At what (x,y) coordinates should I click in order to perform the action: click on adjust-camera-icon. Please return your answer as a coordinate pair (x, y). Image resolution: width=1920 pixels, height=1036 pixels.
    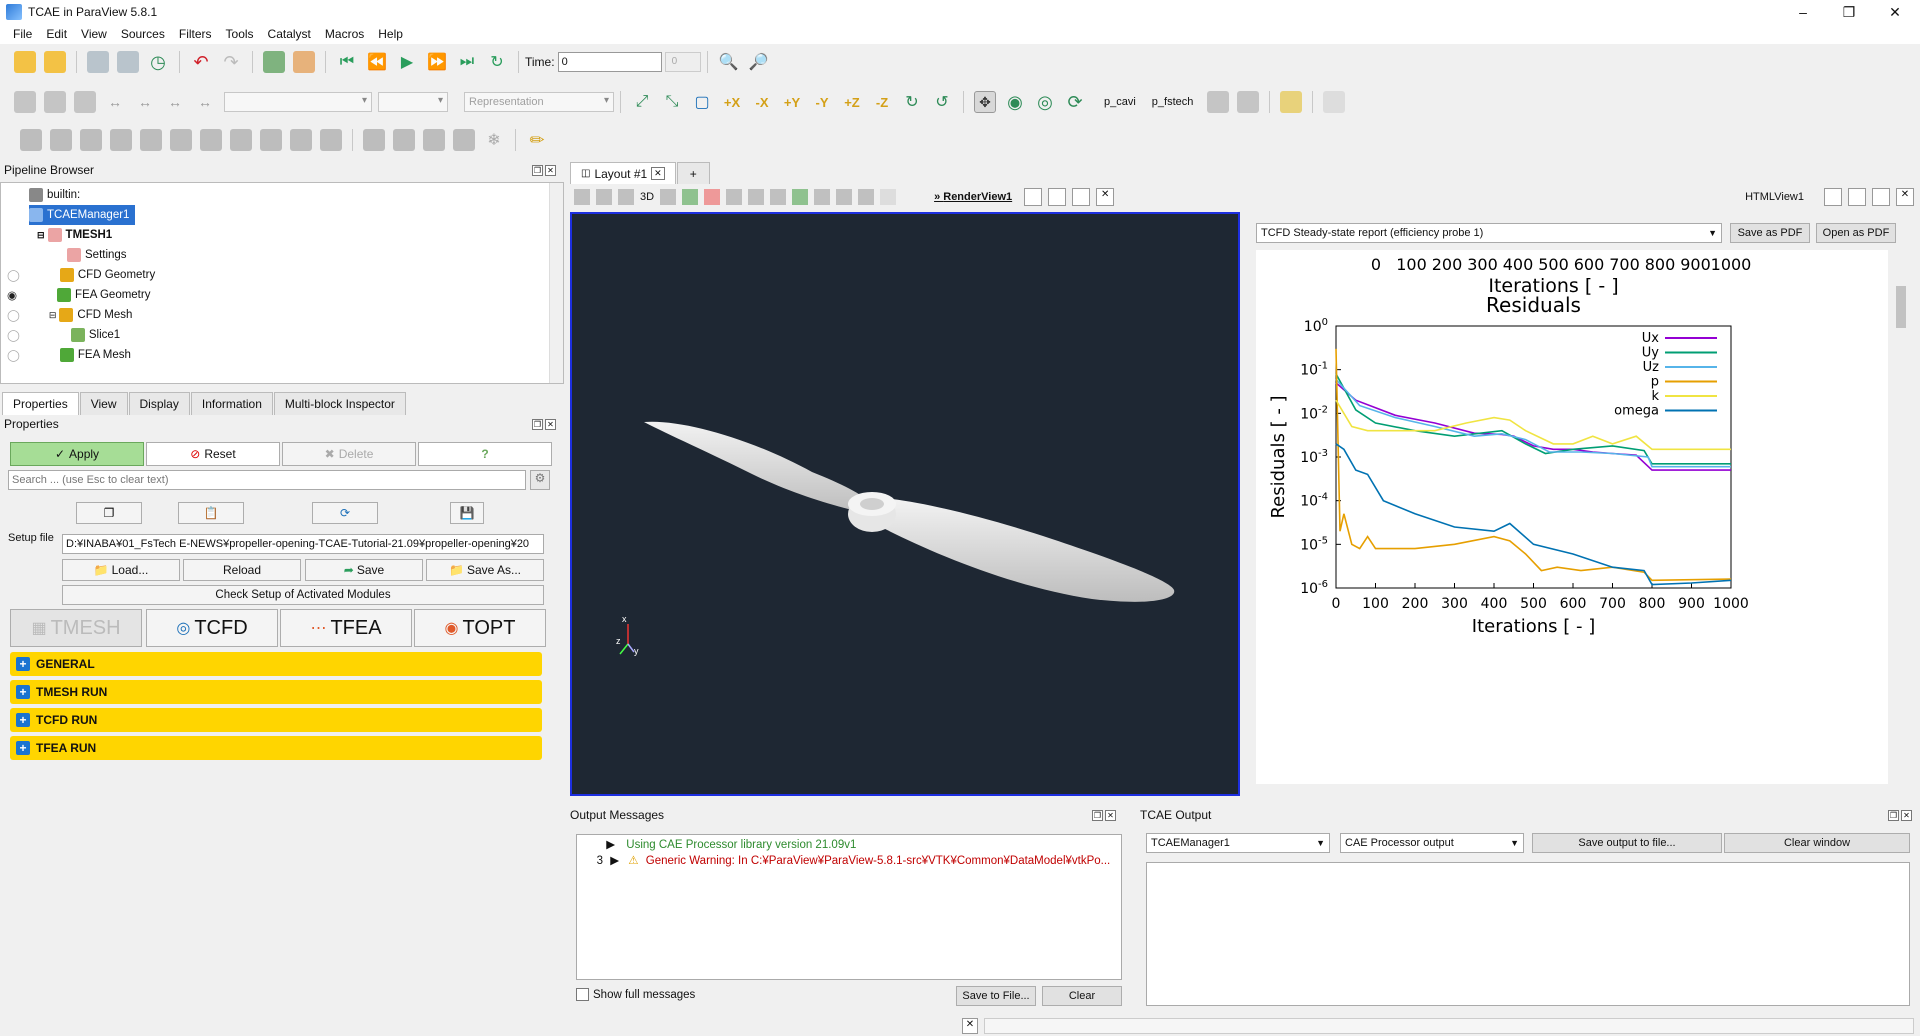
    Looking at the image, I should click on (668, 197).